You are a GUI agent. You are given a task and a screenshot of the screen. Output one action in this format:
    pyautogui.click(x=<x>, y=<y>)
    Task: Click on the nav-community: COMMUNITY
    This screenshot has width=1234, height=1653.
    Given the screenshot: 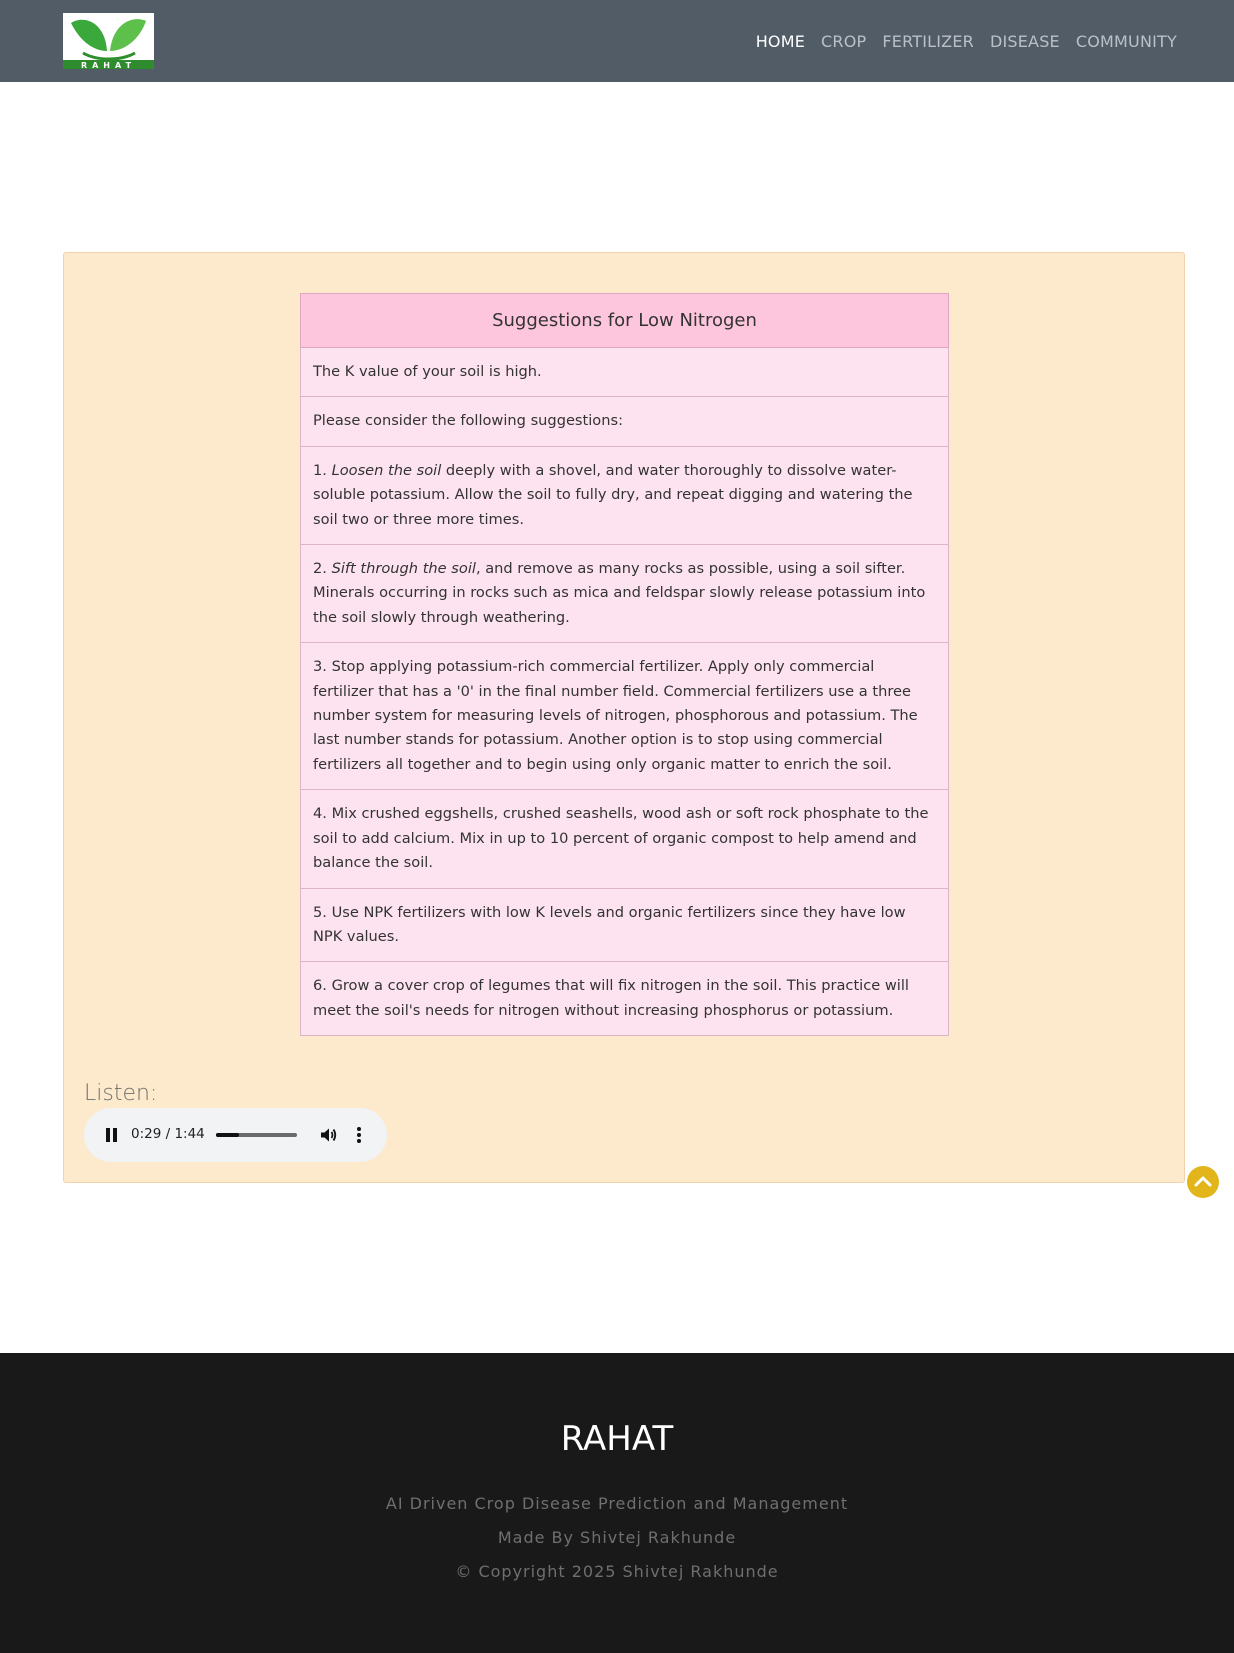 What is the action you would take?
    pyautogui.click(x=1126, y=41)
    